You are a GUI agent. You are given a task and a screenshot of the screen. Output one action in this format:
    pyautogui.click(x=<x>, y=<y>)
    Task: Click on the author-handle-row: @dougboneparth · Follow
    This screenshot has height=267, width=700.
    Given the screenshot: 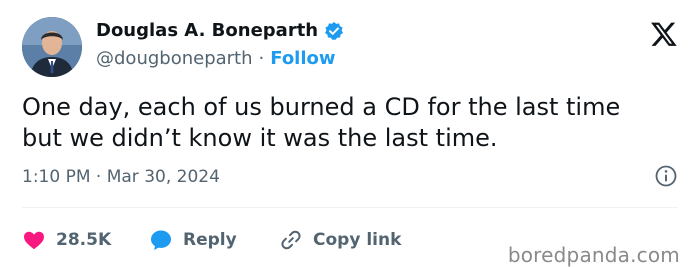 What is the action you would take?
    pyautogui.click(x=216, y=58)
    